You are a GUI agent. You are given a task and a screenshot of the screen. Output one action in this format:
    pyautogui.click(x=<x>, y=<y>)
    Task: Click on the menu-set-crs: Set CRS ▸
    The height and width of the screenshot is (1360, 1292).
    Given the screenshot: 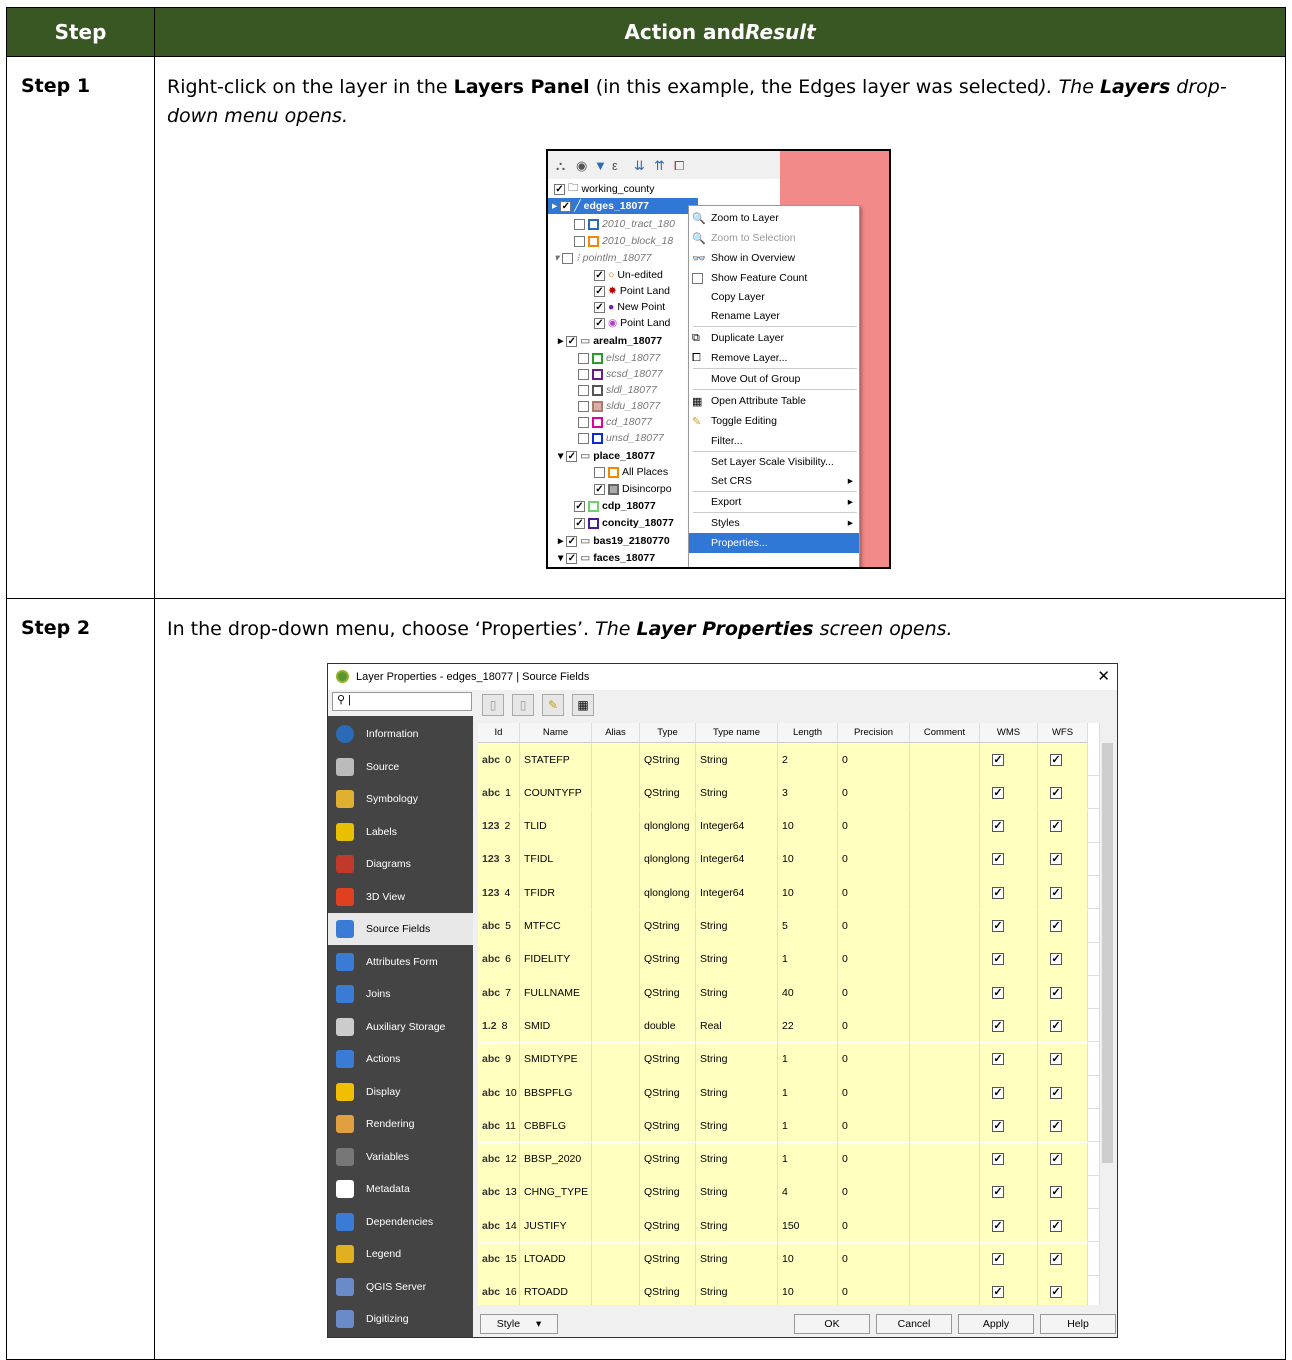 What is the action you would take?
    pyautogui.click(x=774, y=481)
    